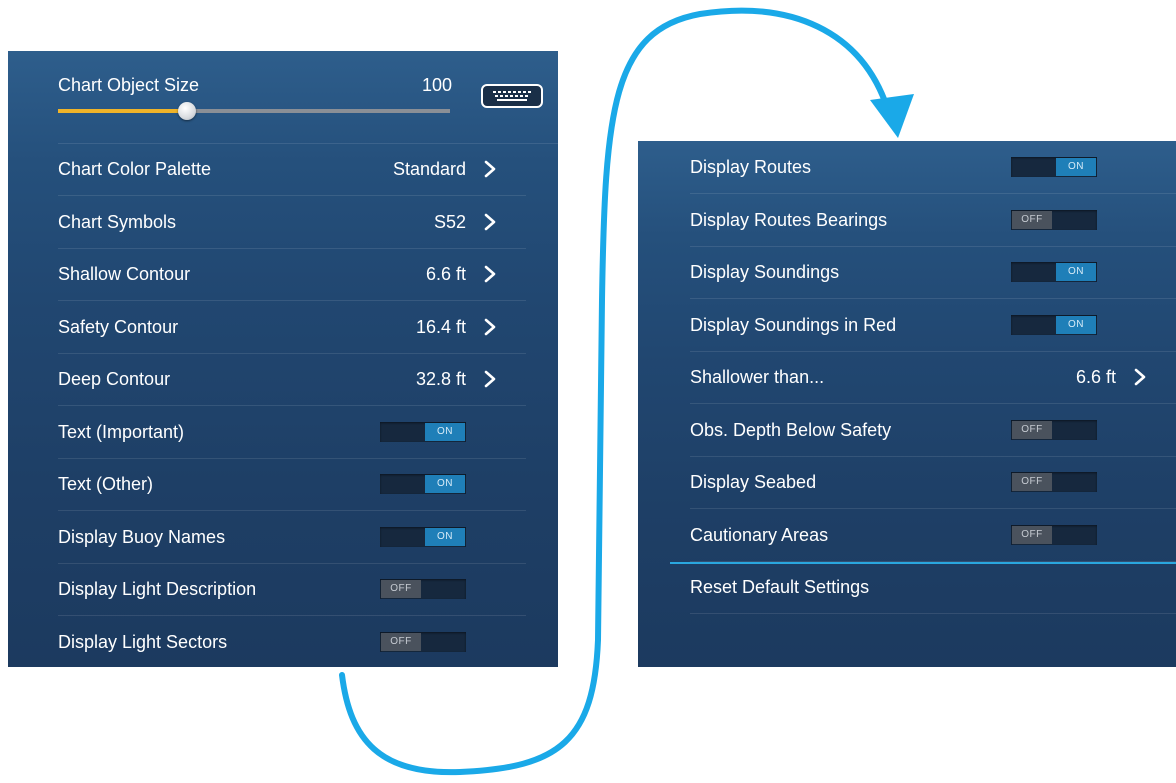  What do you see at coordinates (933, 220) in the screenshot?
I see `row-display-routes-bearings: Display Routes Bearings OFF` at bounding box center [933, 220].